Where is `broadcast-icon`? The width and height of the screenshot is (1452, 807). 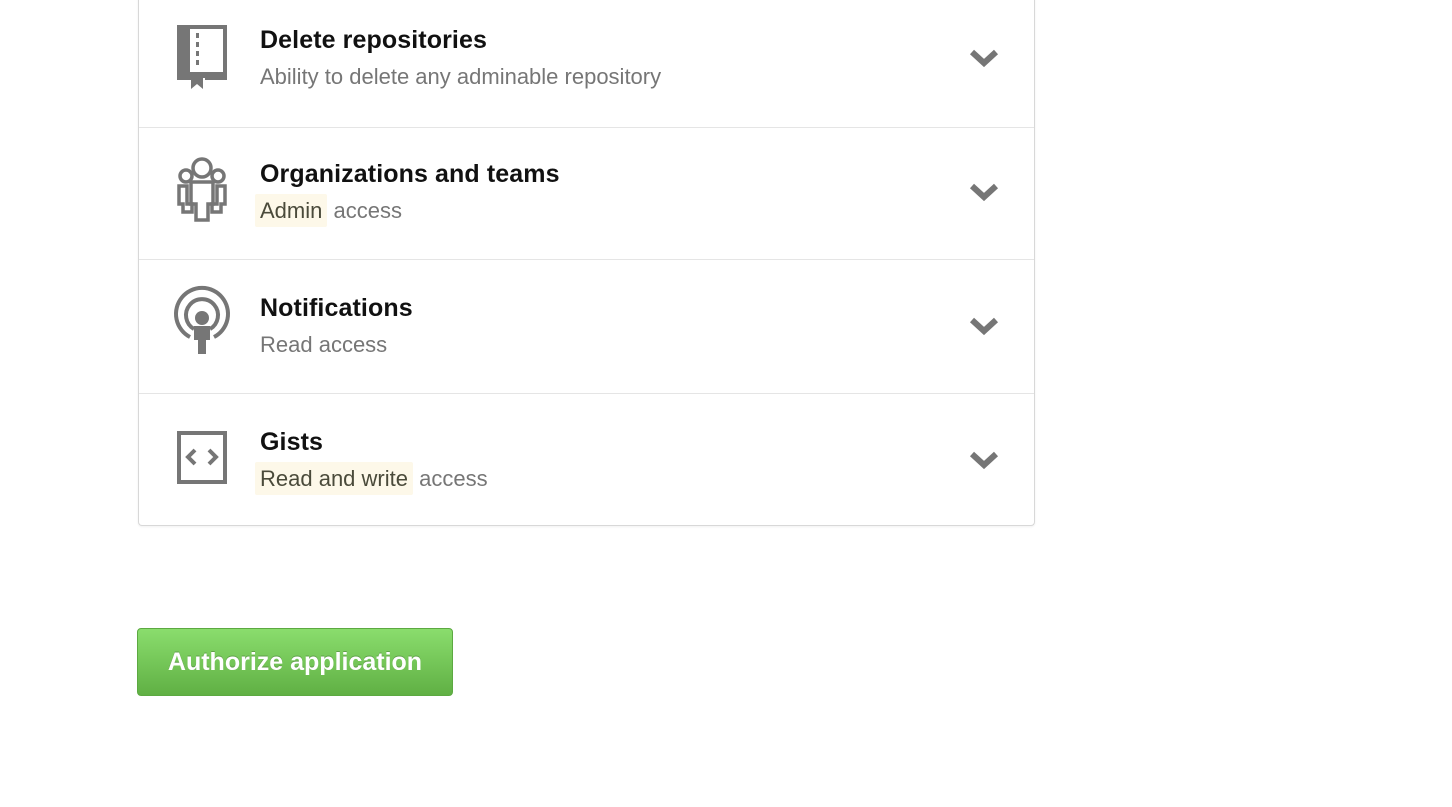
broadcast-icon is located at coordinates (202, 326).